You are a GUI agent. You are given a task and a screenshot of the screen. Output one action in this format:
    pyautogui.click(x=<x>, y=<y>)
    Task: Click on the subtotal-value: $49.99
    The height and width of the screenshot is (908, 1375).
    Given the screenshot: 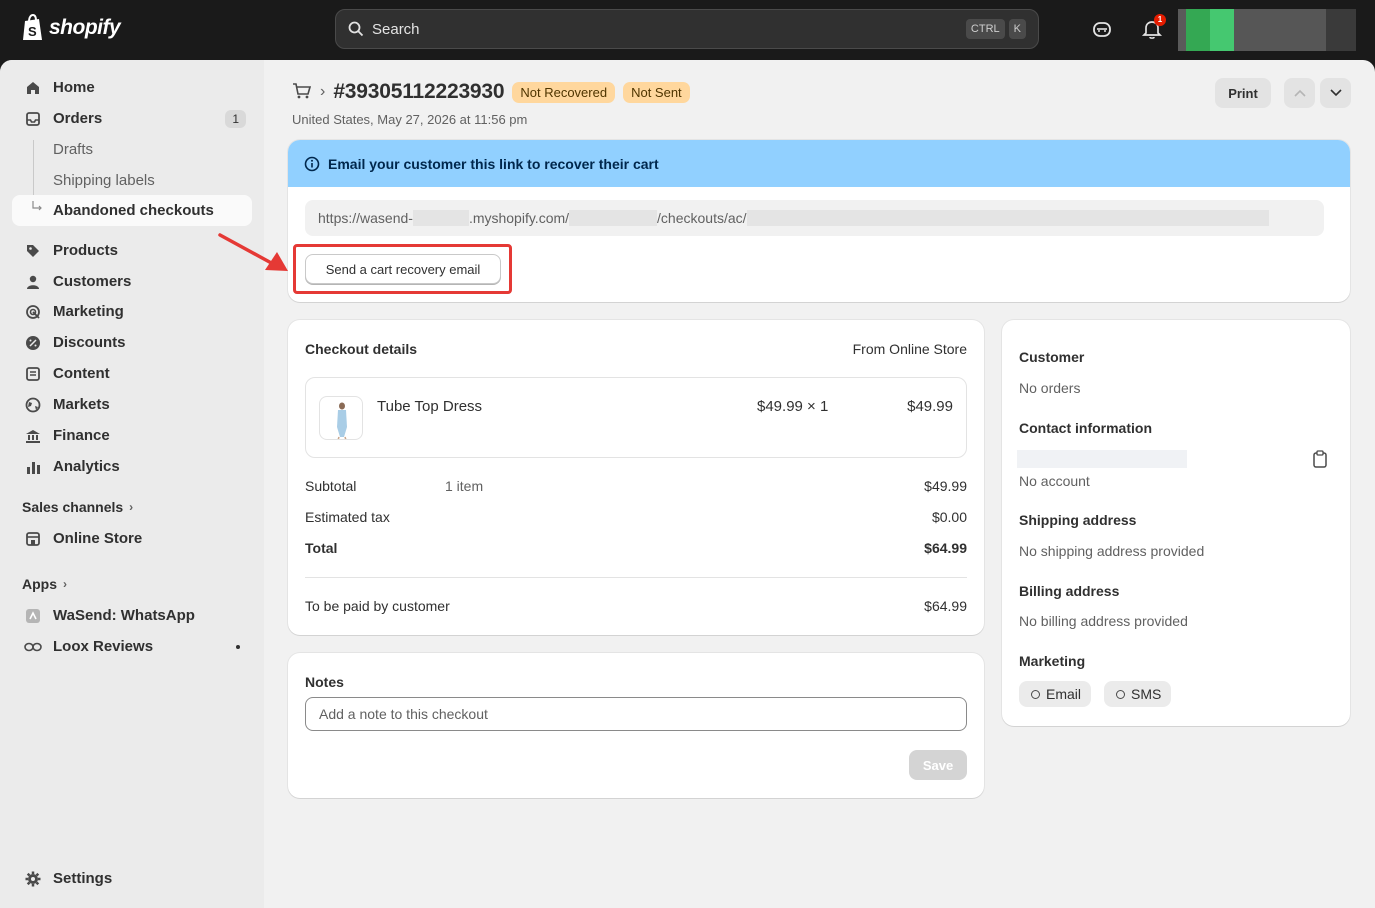 What is the action you would take?
    pyautogui.click(x=945, y=486)
    